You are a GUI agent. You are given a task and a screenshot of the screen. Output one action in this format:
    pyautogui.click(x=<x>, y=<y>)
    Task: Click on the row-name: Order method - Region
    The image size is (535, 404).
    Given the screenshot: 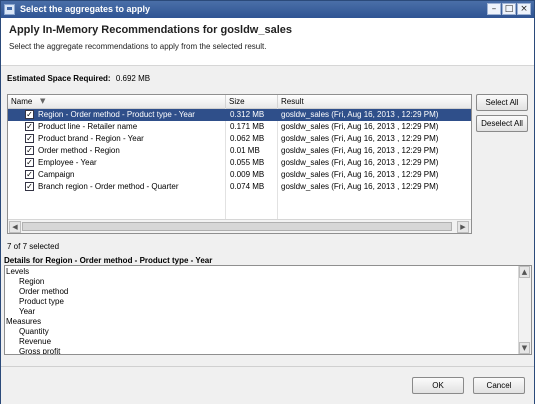 What is the action you would take?
    pyautogui.click(x=79, y=150)
    